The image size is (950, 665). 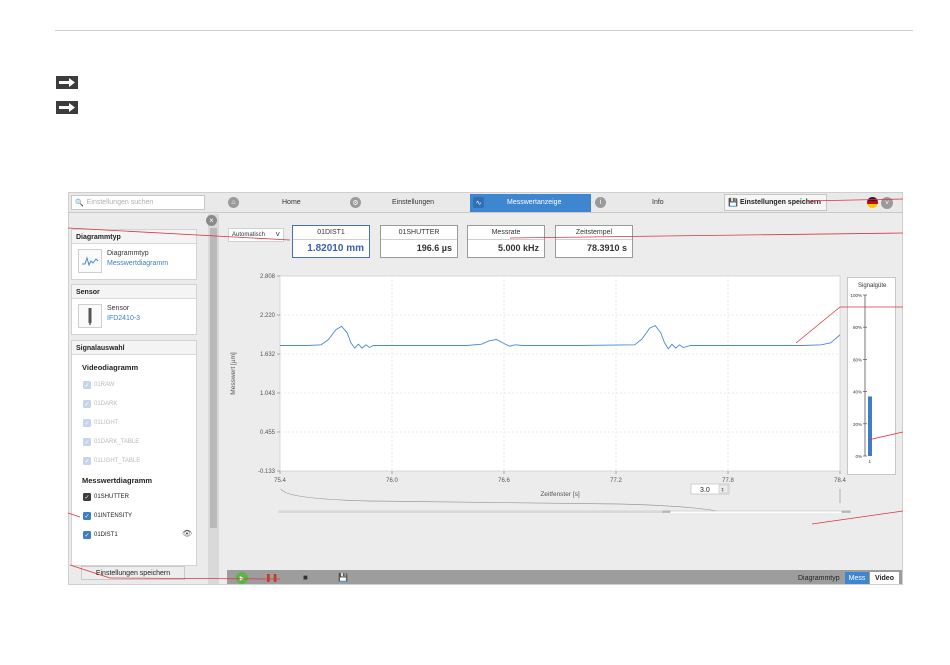 I want to click on close-icon: ×, so click(x=211, y=220).